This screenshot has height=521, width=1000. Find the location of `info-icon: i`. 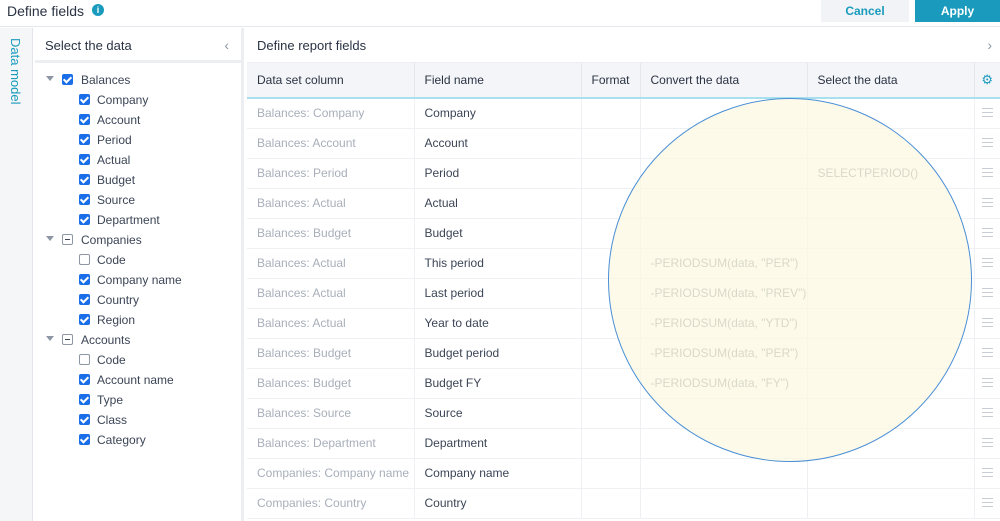

info-icon: i is located at coordinates (98, 10).